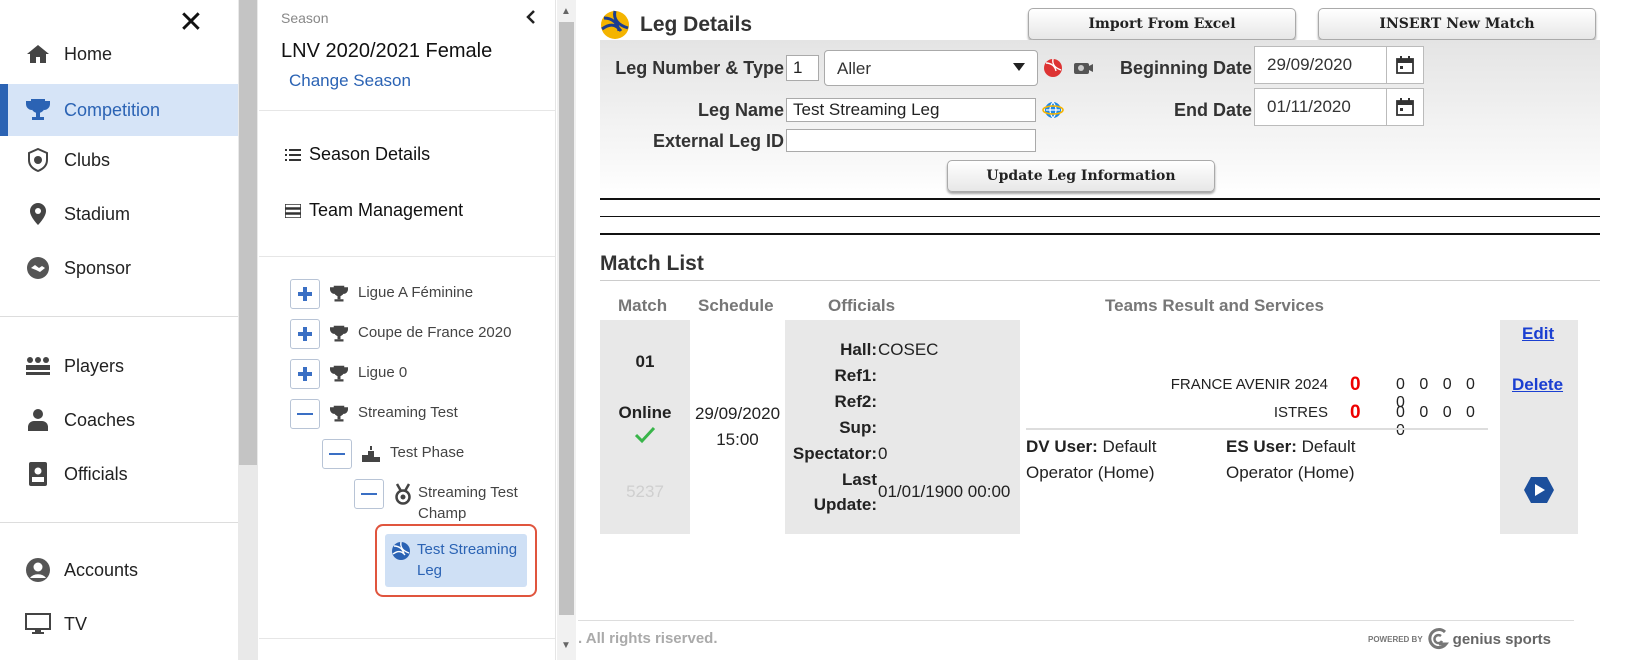  I want to click on nav-item-accounts: Accounts, so click(119, 570).